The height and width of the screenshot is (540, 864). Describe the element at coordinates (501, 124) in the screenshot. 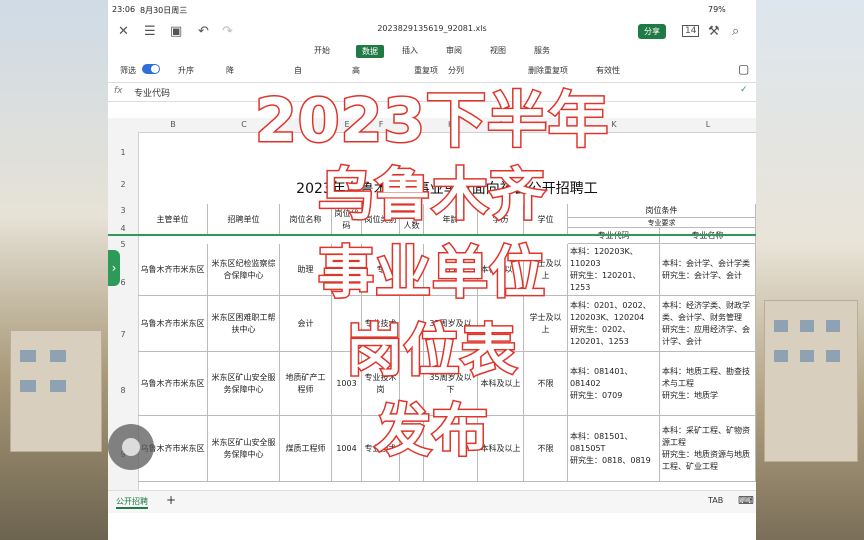

I see `column-header: I` at that location.